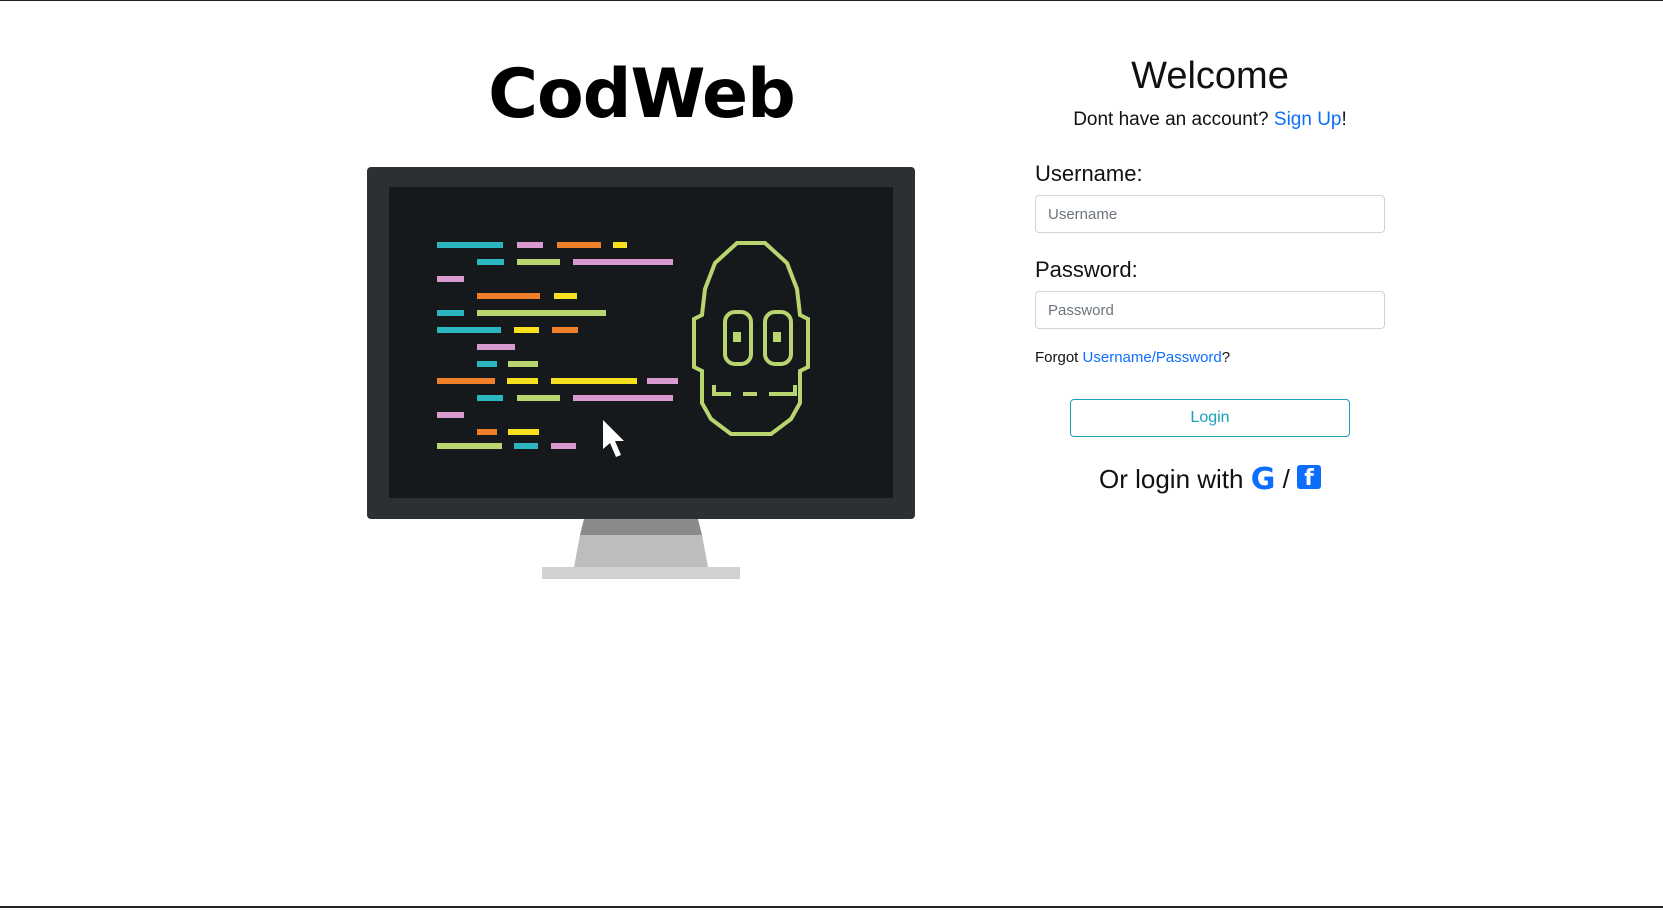 The image size is (1663, 910). Describe the element at coordinates (1344, 119) in the screenshot. I see `signup-suffix: !` at that location.